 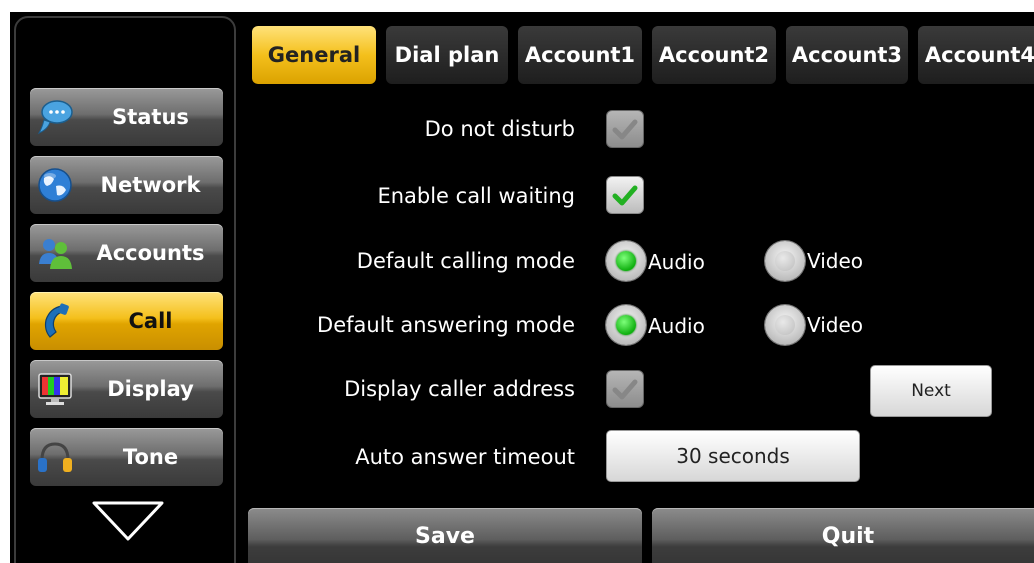 What do you see at coordinates (128, 521) in the screenshot?
I see `triangle-down-icon` at bounding box center [128, 521].